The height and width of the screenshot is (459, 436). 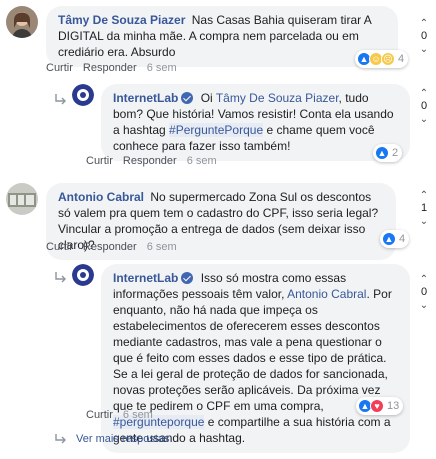 I want to click on vote-control: ⌃ 1 ⌄, so click(x=424, y=208).